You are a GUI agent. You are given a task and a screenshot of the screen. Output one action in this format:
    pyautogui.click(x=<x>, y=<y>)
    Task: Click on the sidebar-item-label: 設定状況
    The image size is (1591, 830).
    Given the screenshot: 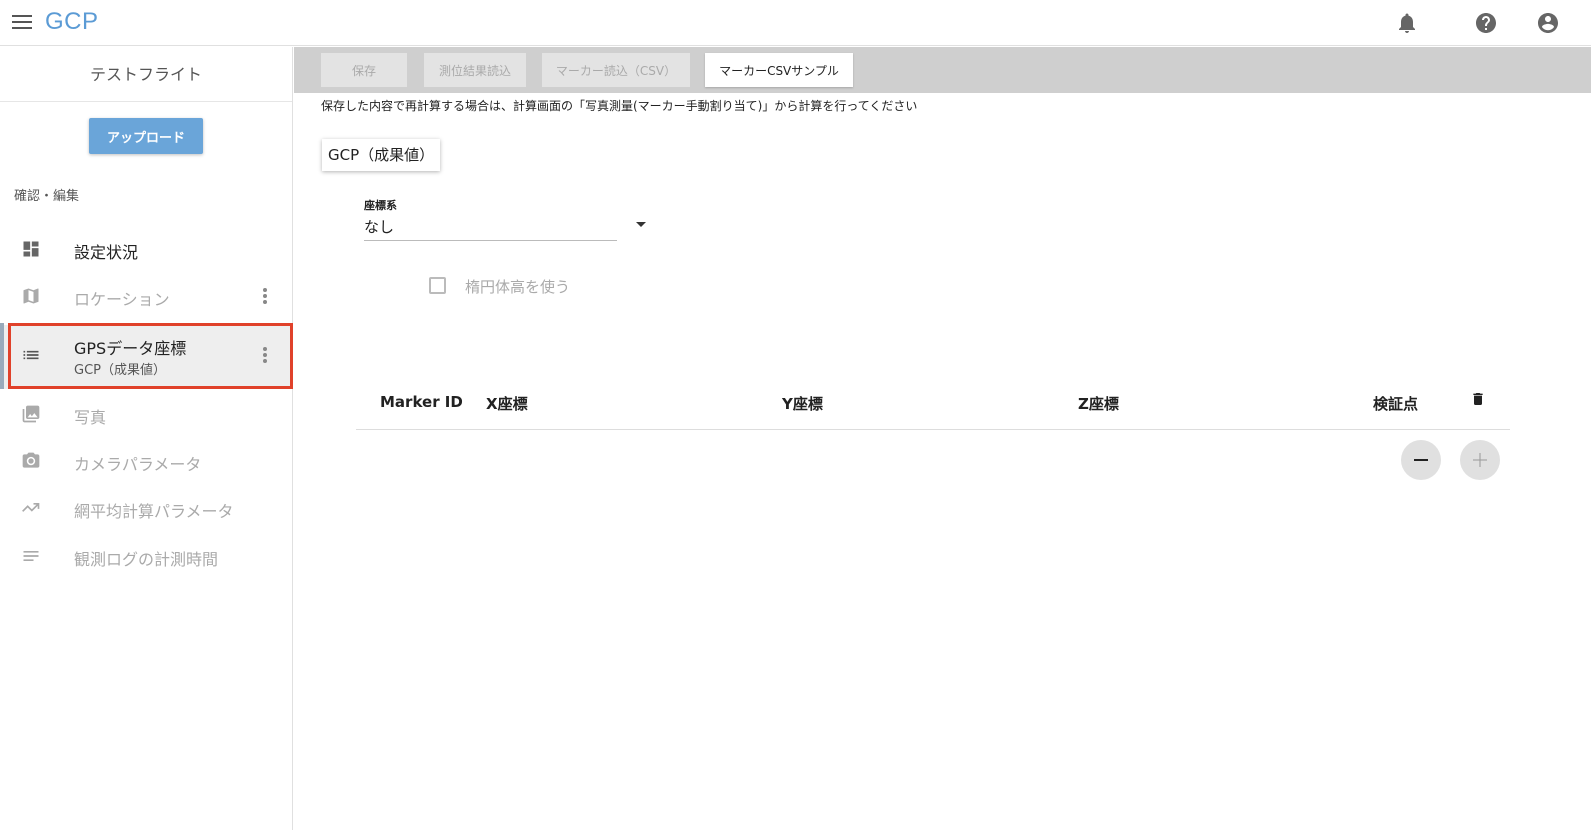 What is the action you would take?
    pyautogui.click(x=106, y=252)
    